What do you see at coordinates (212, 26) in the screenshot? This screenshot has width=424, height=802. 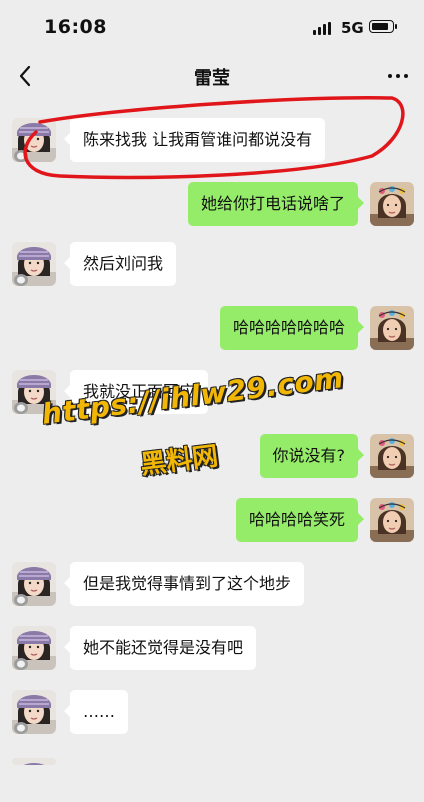 I see `status-bar: 16:08 5G` at bounding box center [212, 26].